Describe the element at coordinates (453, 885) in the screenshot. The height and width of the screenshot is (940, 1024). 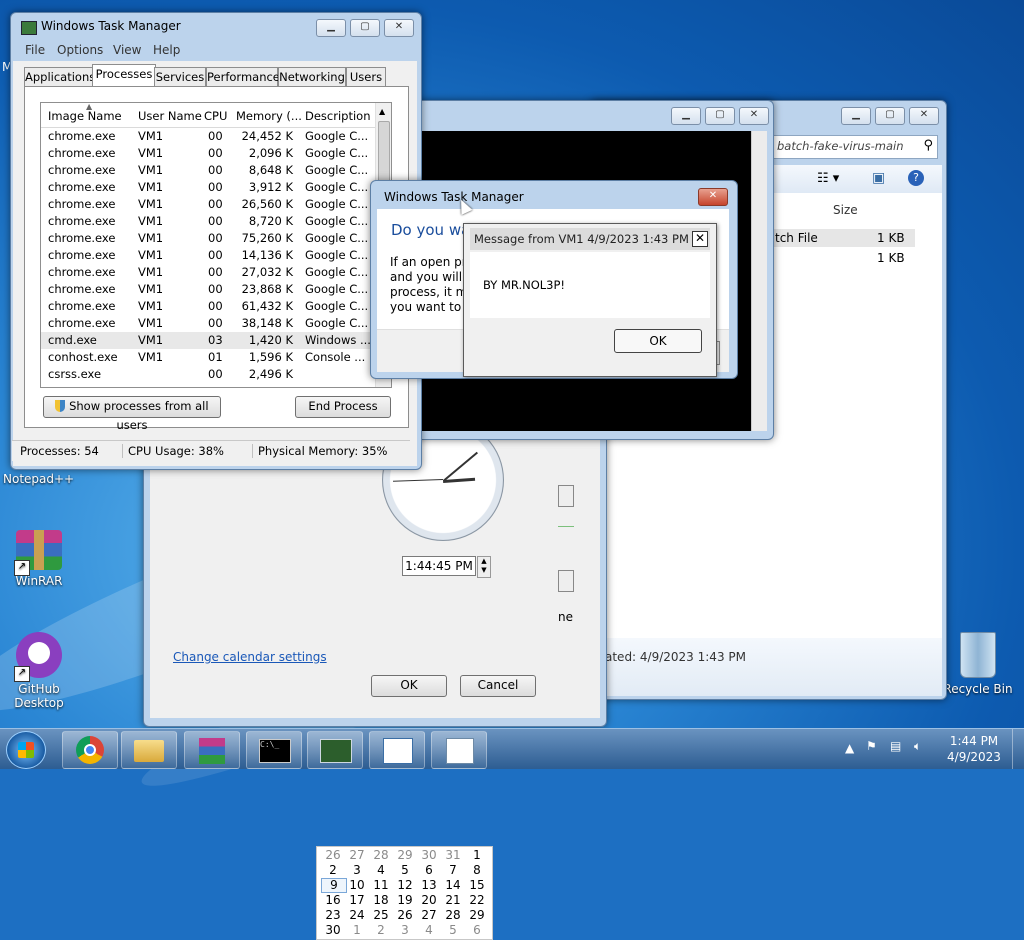
I see `calendar-day: 14` at that location.